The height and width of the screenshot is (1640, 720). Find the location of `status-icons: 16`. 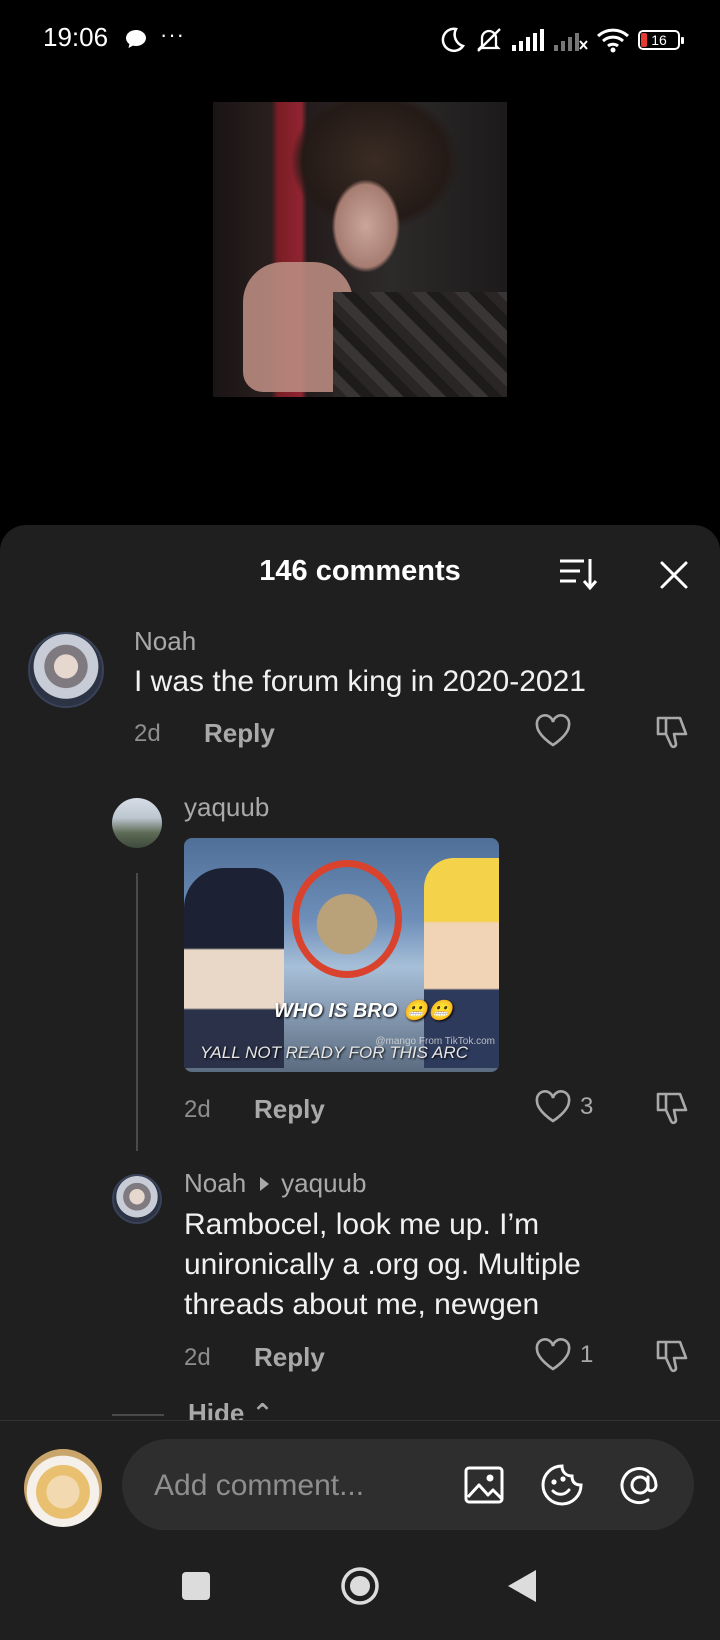

status-icons: 16 is located at coordinates (561, 40).